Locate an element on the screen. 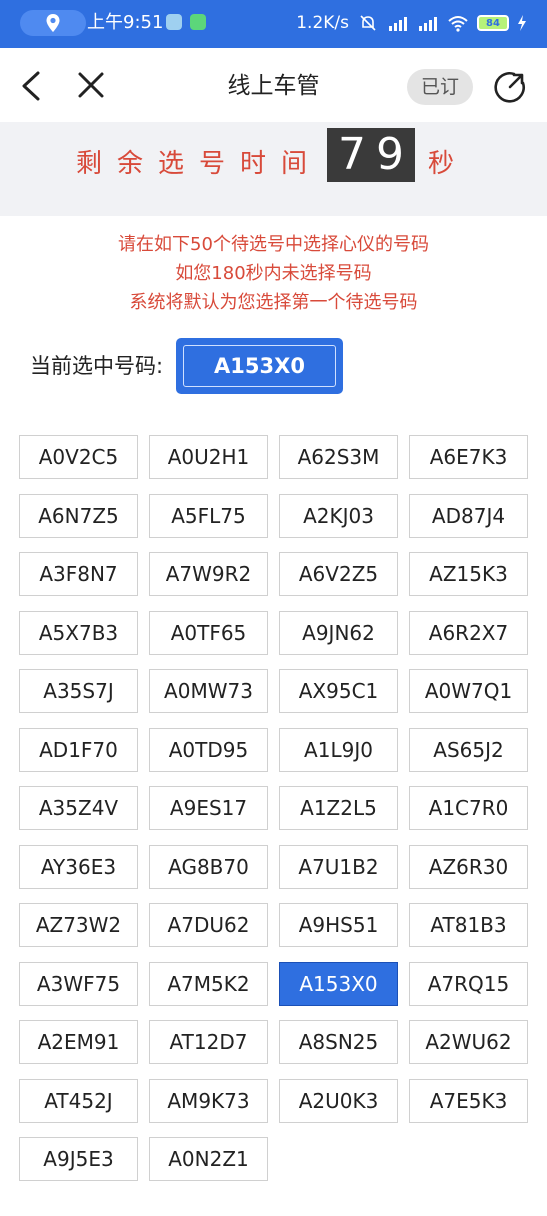  location-pill is located at coordinates (53, 23).